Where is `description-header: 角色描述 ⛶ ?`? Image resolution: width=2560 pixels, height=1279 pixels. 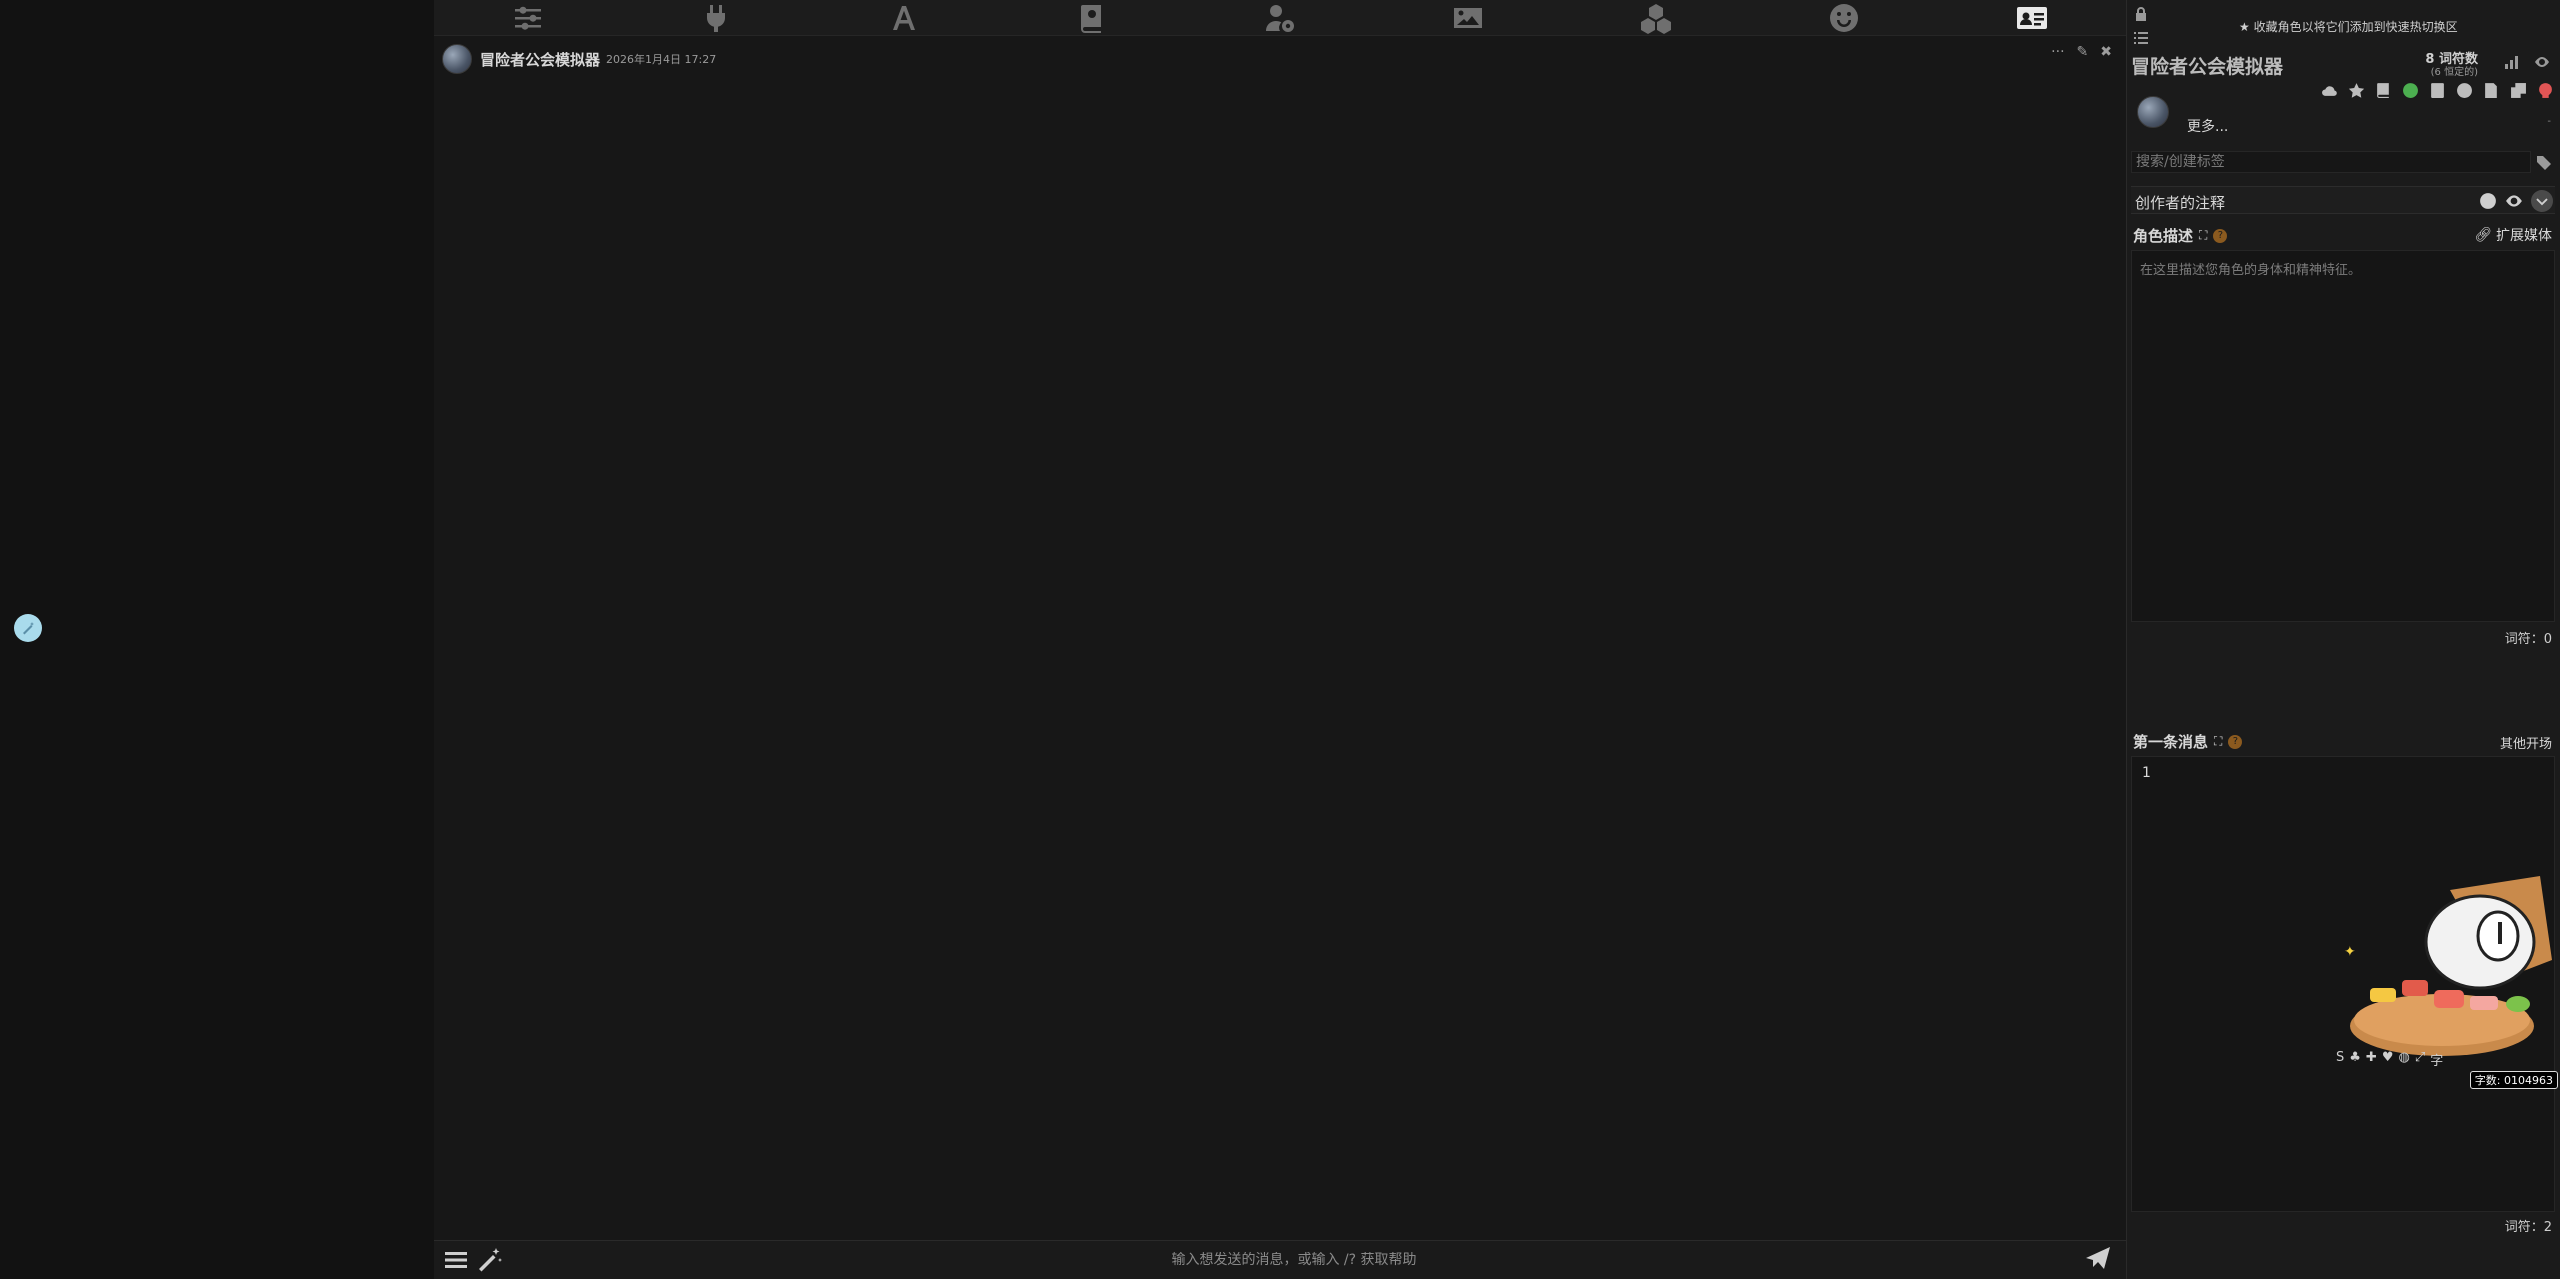 description-header: 角色描述 ⛶ ? is located at coordinates (2180, 235).